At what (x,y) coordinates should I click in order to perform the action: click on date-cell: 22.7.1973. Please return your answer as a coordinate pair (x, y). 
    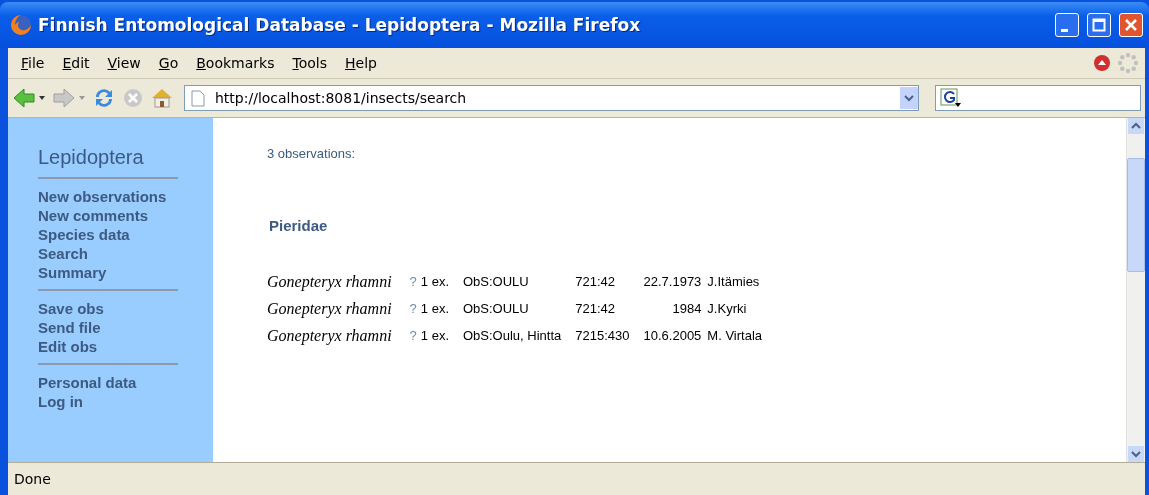
    Looking at the image, I should click on (672, 281).